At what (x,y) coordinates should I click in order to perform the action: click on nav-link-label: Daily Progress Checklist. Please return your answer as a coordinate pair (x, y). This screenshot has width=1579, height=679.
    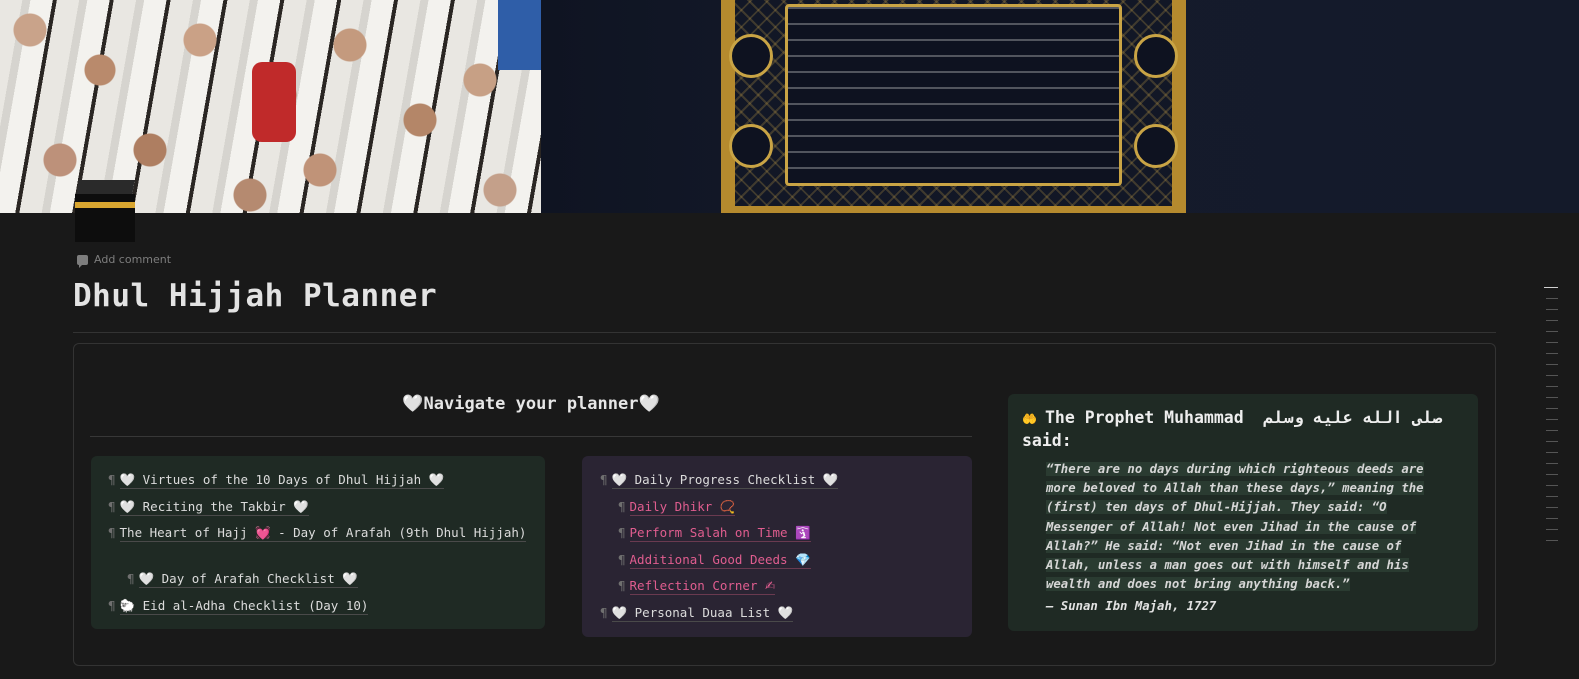
    Looking at the image, I should click on (725, 479).